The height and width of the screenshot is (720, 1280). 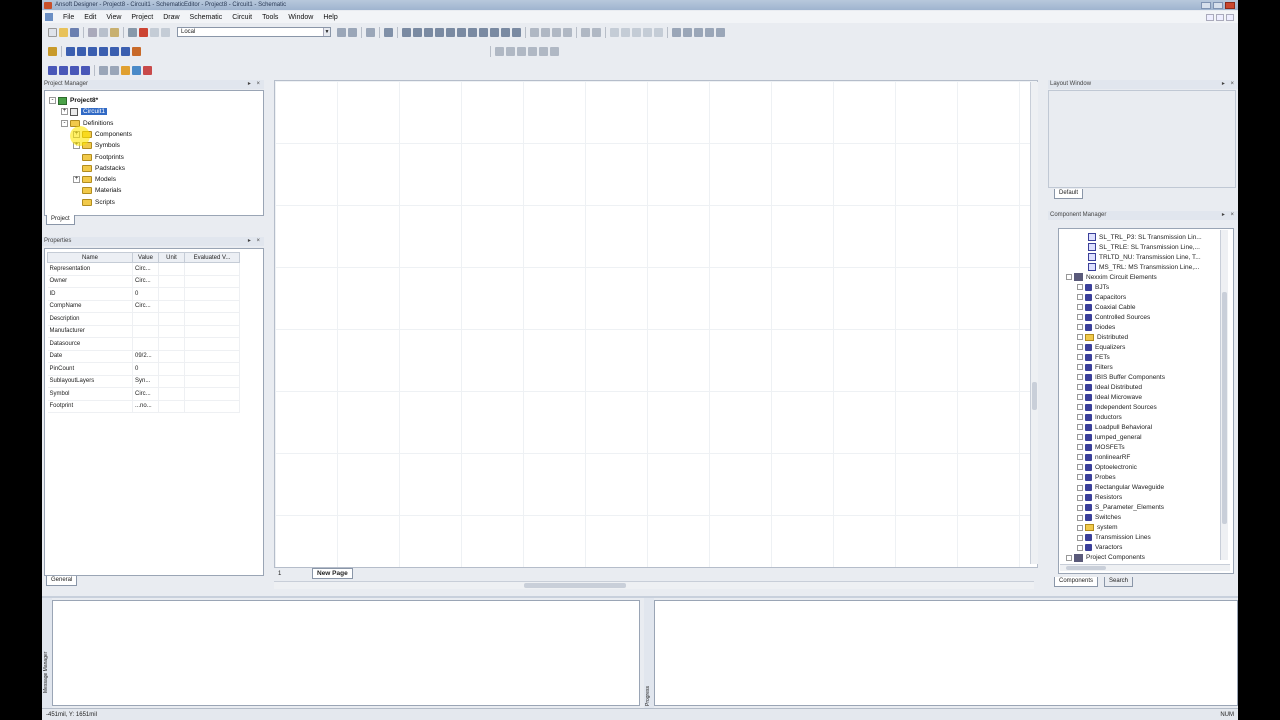 I want to click on canvas-horizontal-scrollbar, so click(x=654, y=585).